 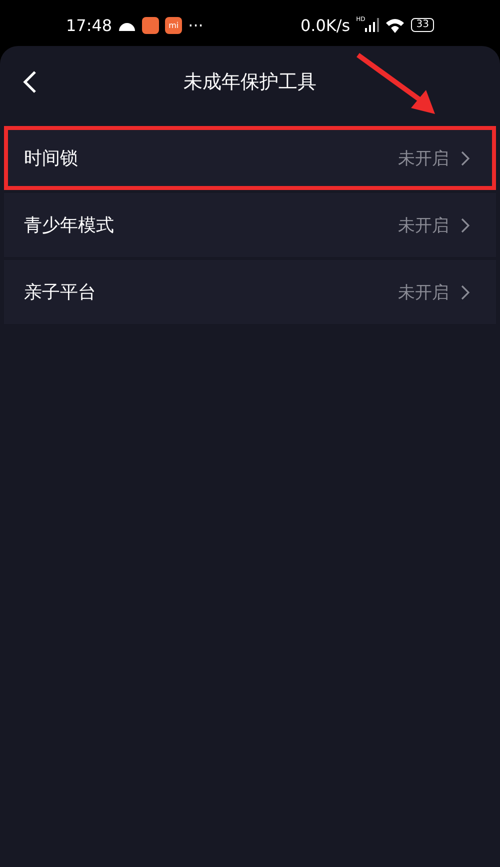 What do you see at coordinates (250, 292) in the screenshot?
I see `settings-row: 亲子平台 未开启` at bounding box center [250, 292].